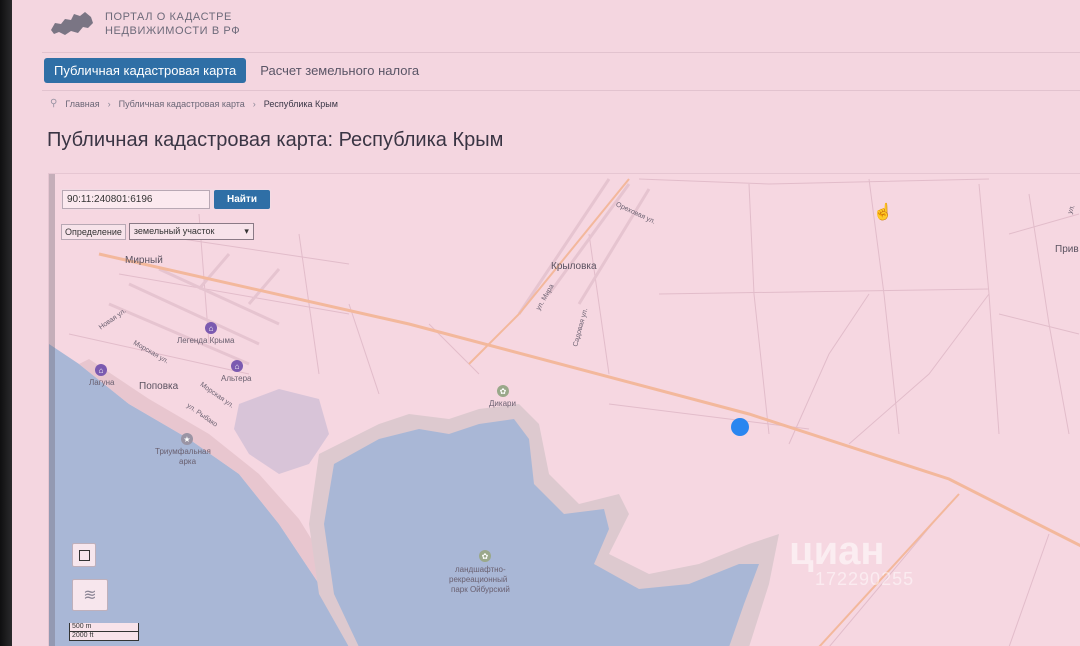  Describe the element at coordinates (6, 323) in the screenshot. I see `monitor-bezel` at that location.